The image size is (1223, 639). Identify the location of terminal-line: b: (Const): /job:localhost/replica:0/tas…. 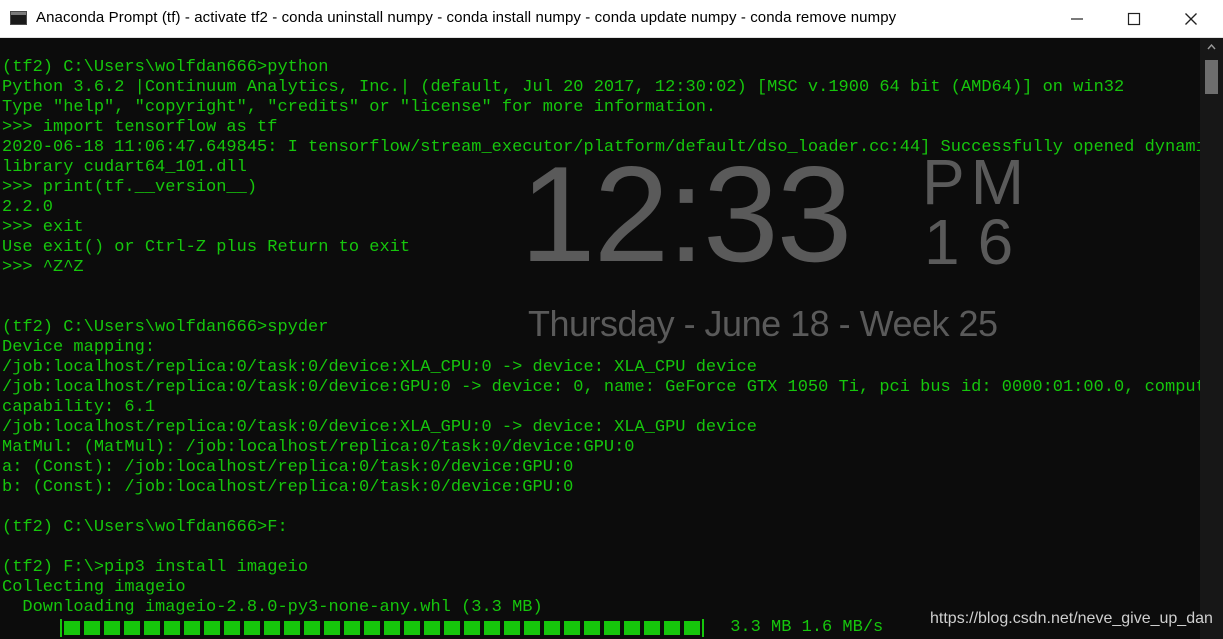
(288, 487).